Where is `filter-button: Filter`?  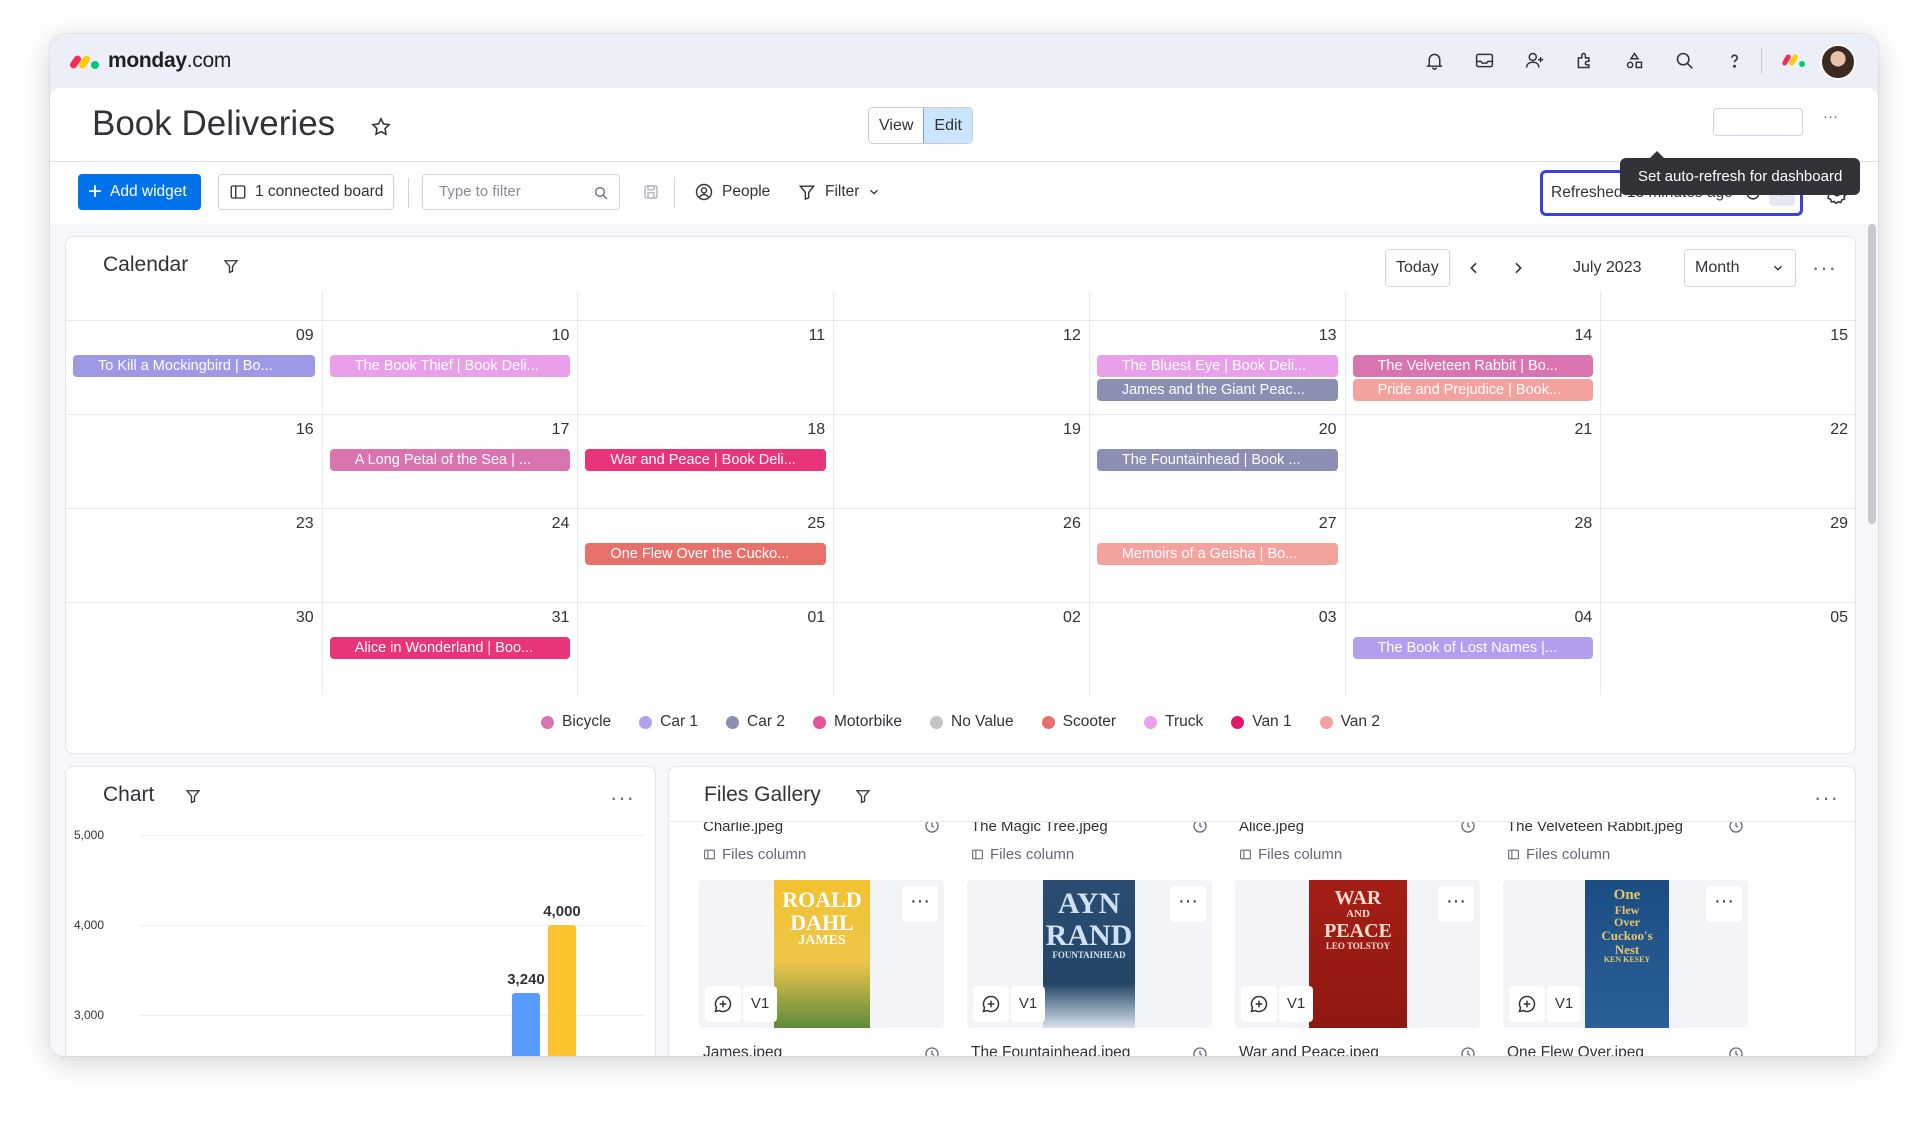
filter-button: Filter is located at coordinates (839, 192).